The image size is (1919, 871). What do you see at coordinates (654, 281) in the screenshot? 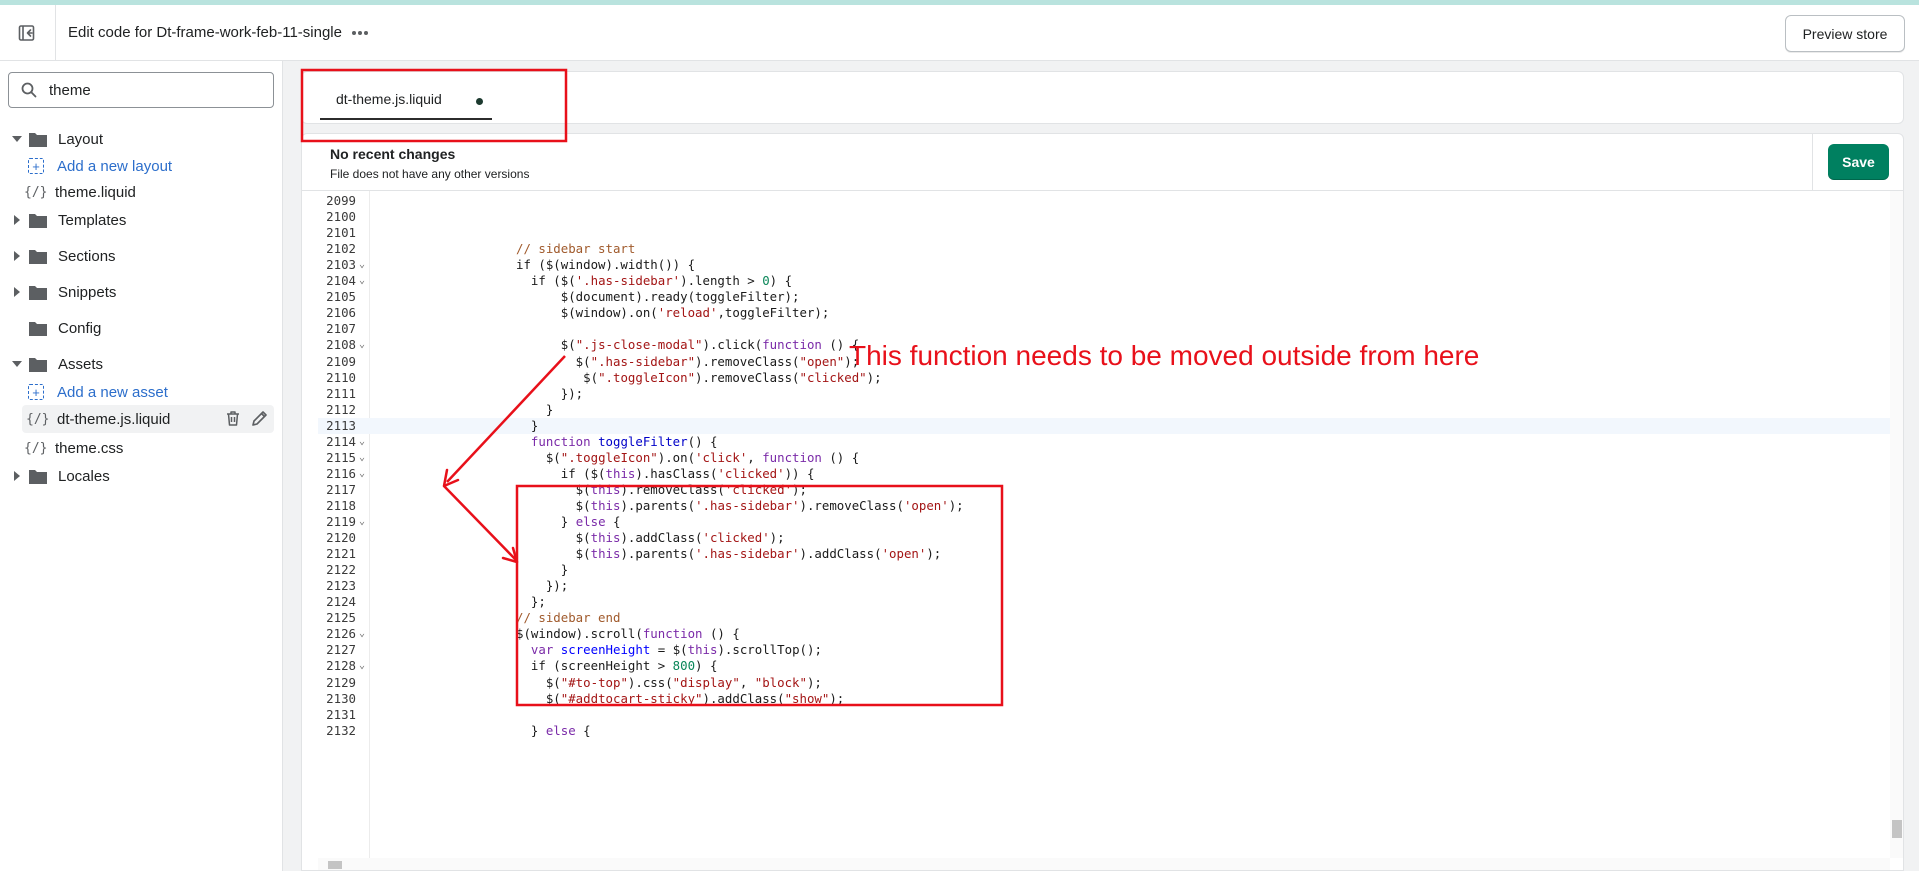
I see `code-text: if ($('.has-sidebar').length > 0) {` at bounding box center [654, 281].